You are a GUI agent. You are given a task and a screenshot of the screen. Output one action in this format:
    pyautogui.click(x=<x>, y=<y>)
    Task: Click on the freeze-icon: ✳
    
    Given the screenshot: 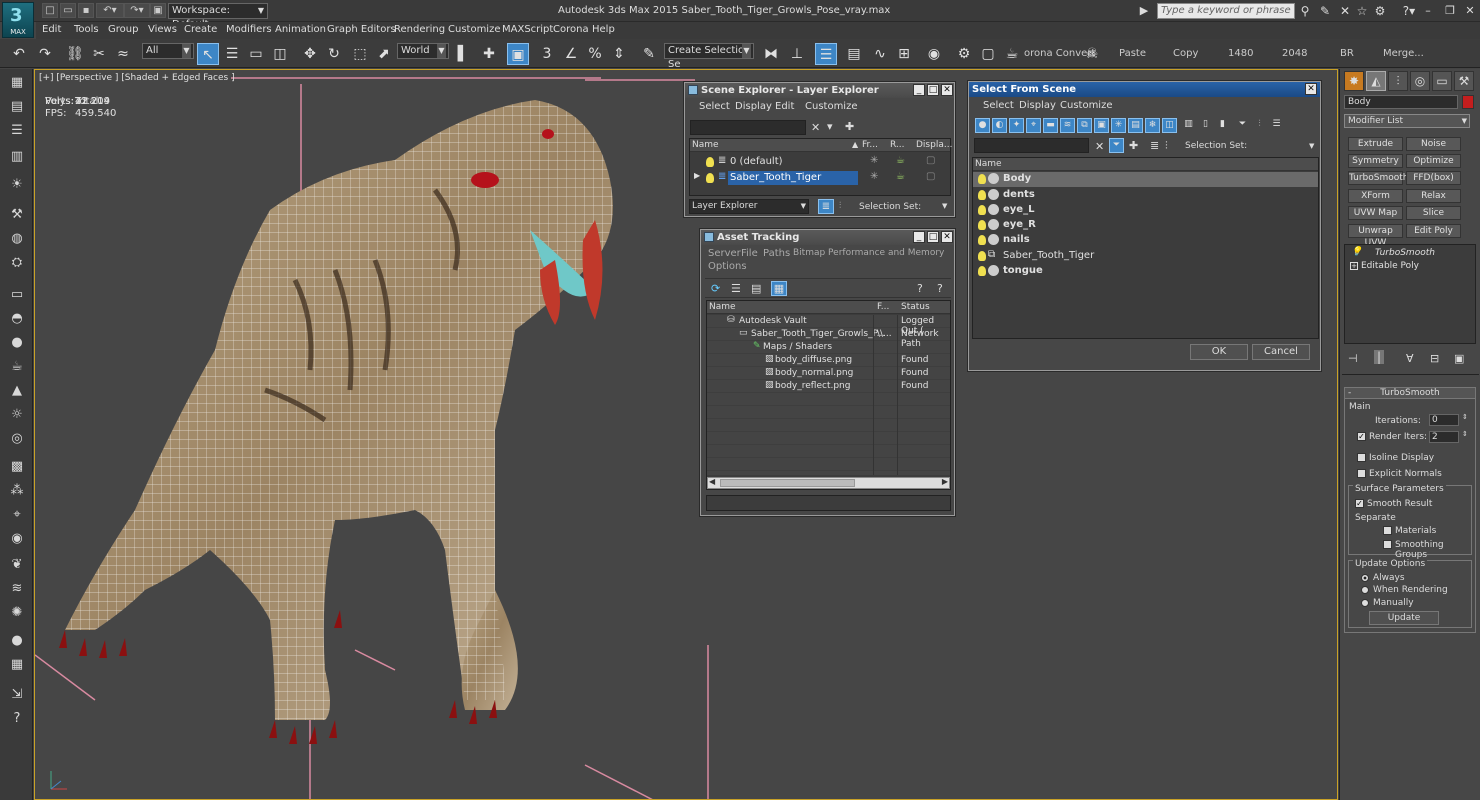 What is the action you would take?
    pyautogui.click(x=874, y=176)
    